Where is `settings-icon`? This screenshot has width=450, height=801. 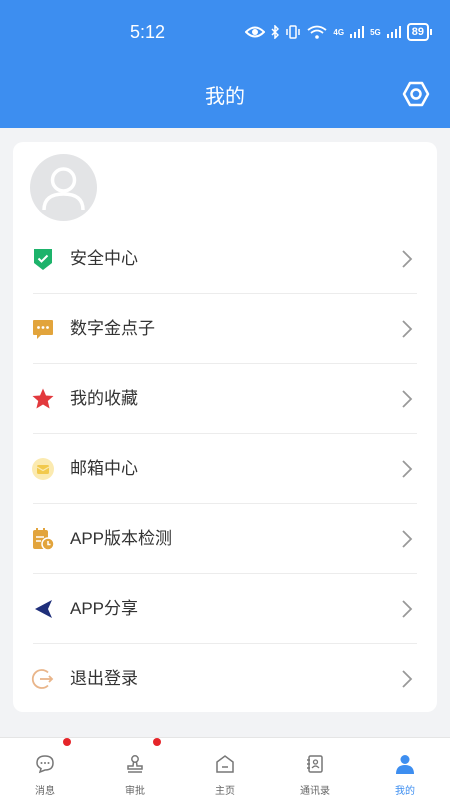
settings-icon is located at coordinates (416, 94).